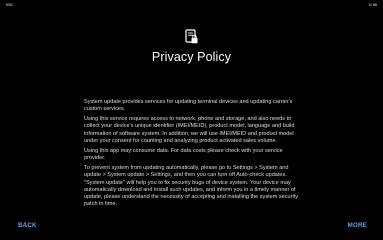  I want to click on more-button: MORE, so click(357, 225).